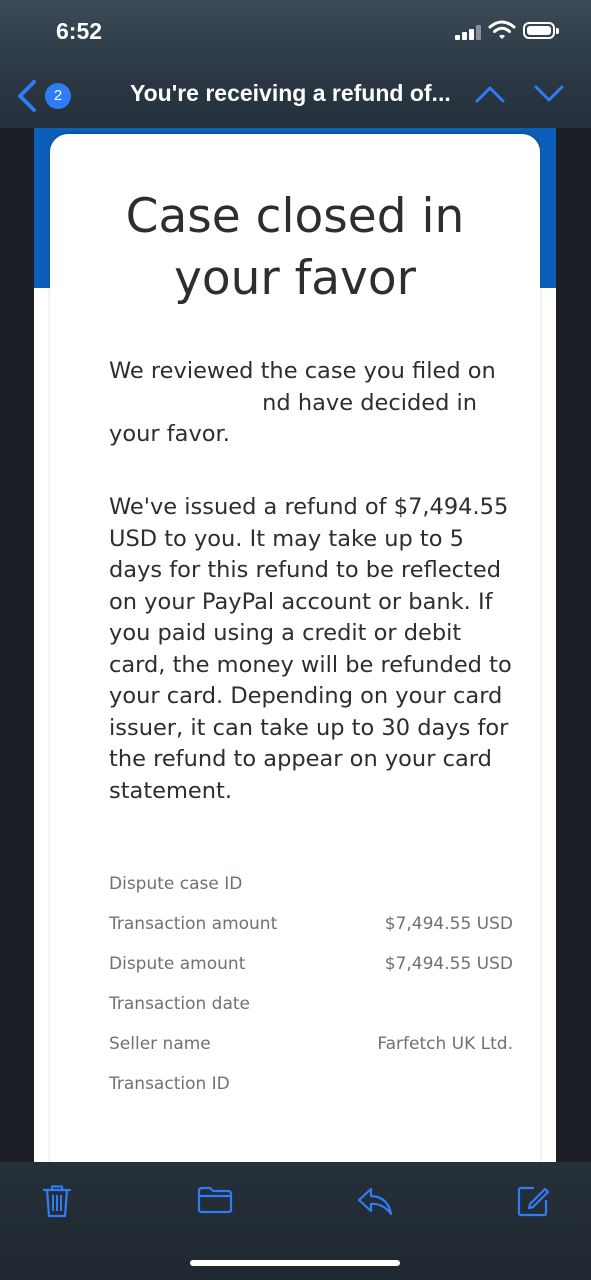  What do you see at coordinates (314, 974) in the screenshot?
I see `detail-row-dispute-amount: Dispute amount $7,494.55 USD` at bounding box center [314, 974].